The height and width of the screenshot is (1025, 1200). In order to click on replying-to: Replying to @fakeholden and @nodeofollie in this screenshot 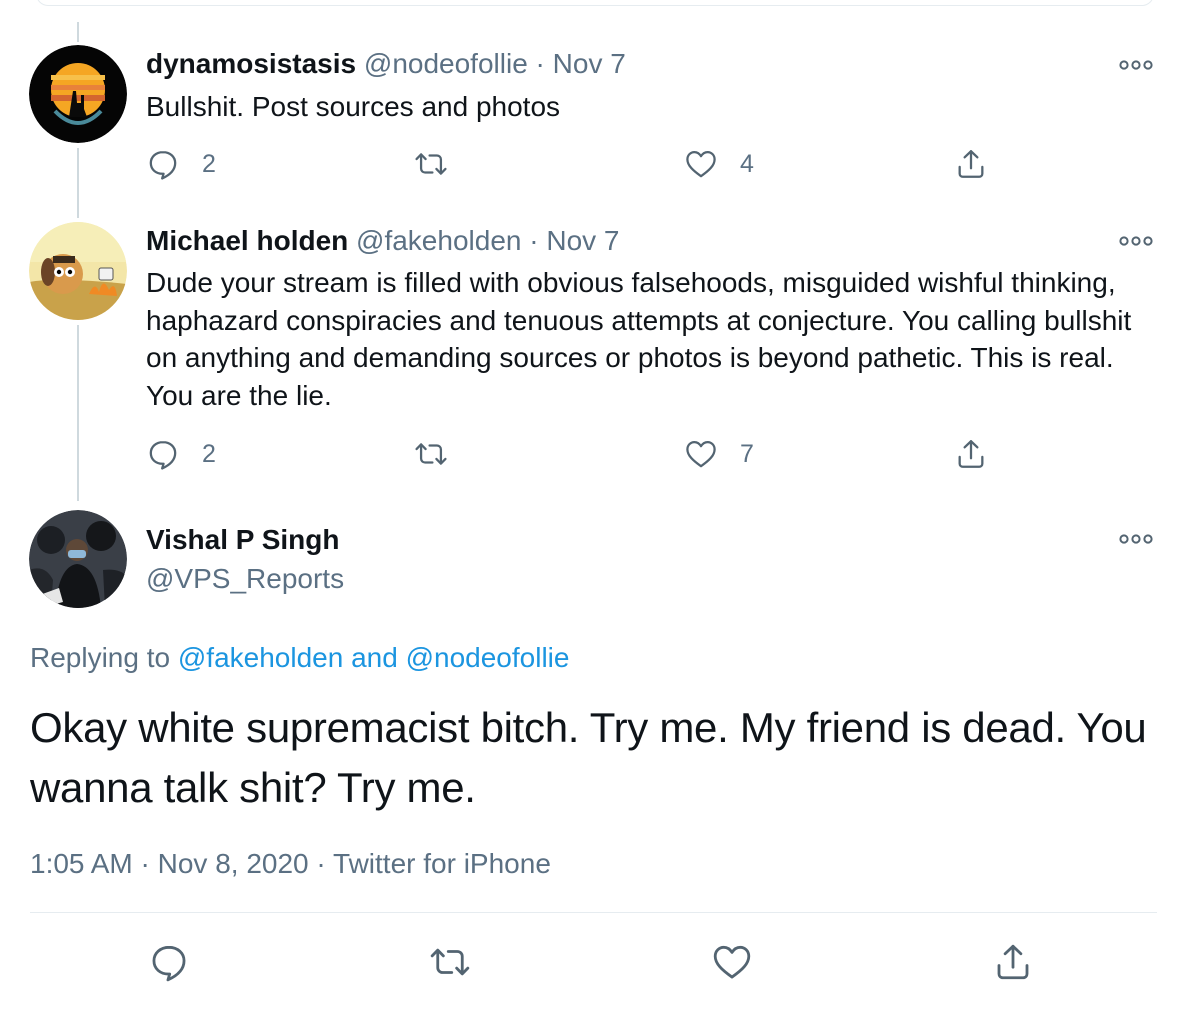, I will do `click(299, 658)`.